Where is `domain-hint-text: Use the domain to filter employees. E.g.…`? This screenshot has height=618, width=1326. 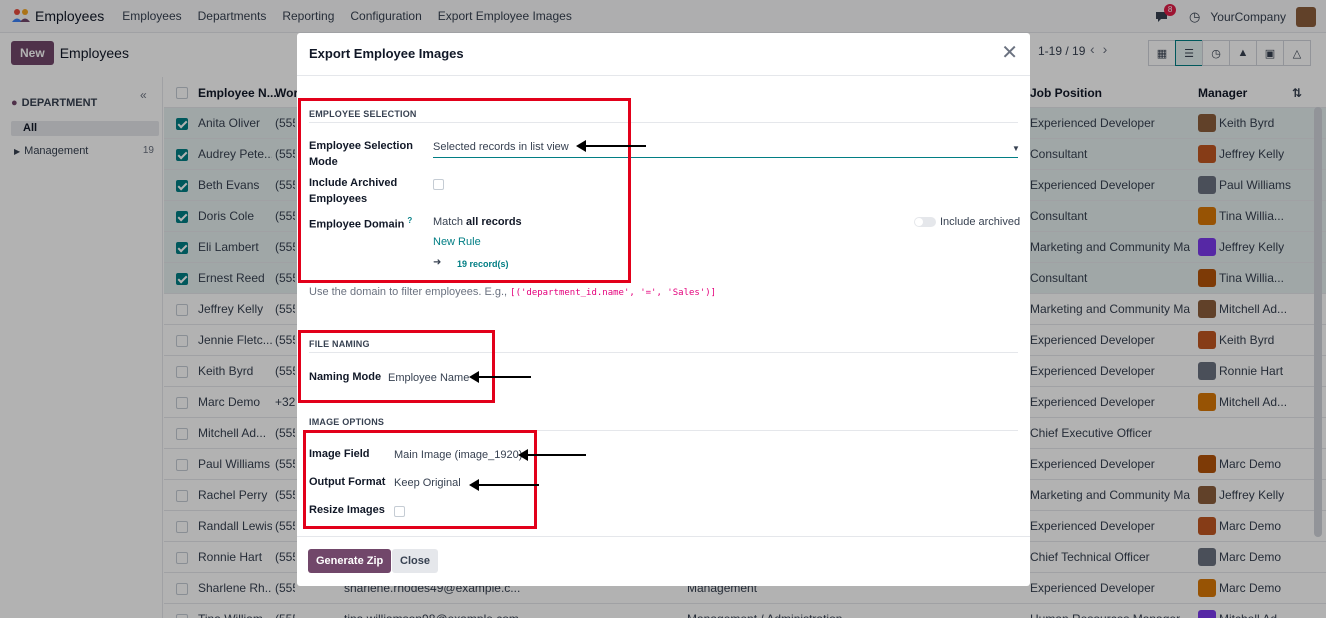
domain-hint-text: Use the domain to filter employees. E.g.… is located at coordinates (408, 292).